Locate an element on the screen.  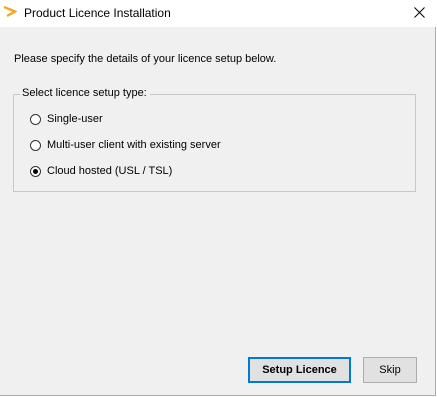
window-title: Product Licence Installation is located at coordinates (97, 13).